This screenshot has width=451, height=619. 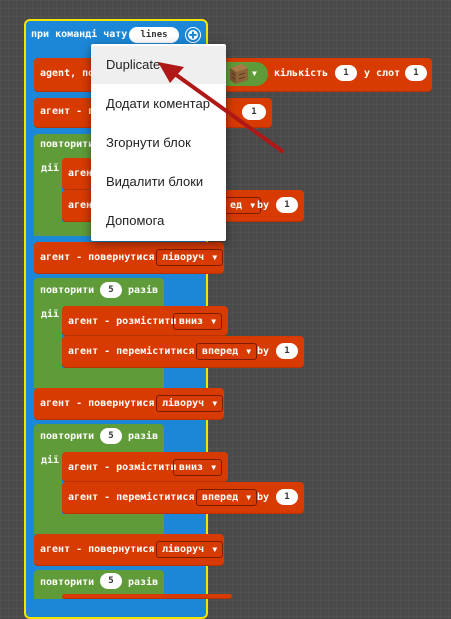 I want to click on loop-1-label: повторити, so click(x=67, y=144).